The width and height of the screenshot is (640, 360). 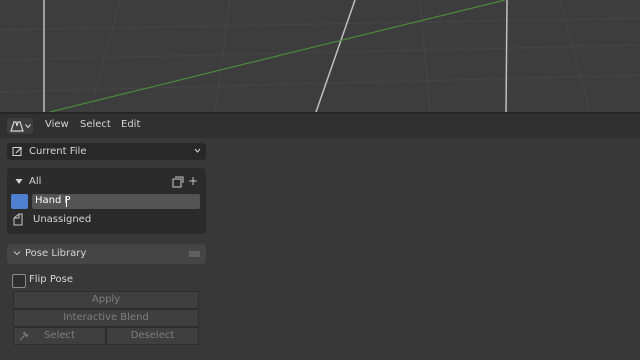 I want to click on catalog-name-field: Hand P, so click(x=116, y=201).